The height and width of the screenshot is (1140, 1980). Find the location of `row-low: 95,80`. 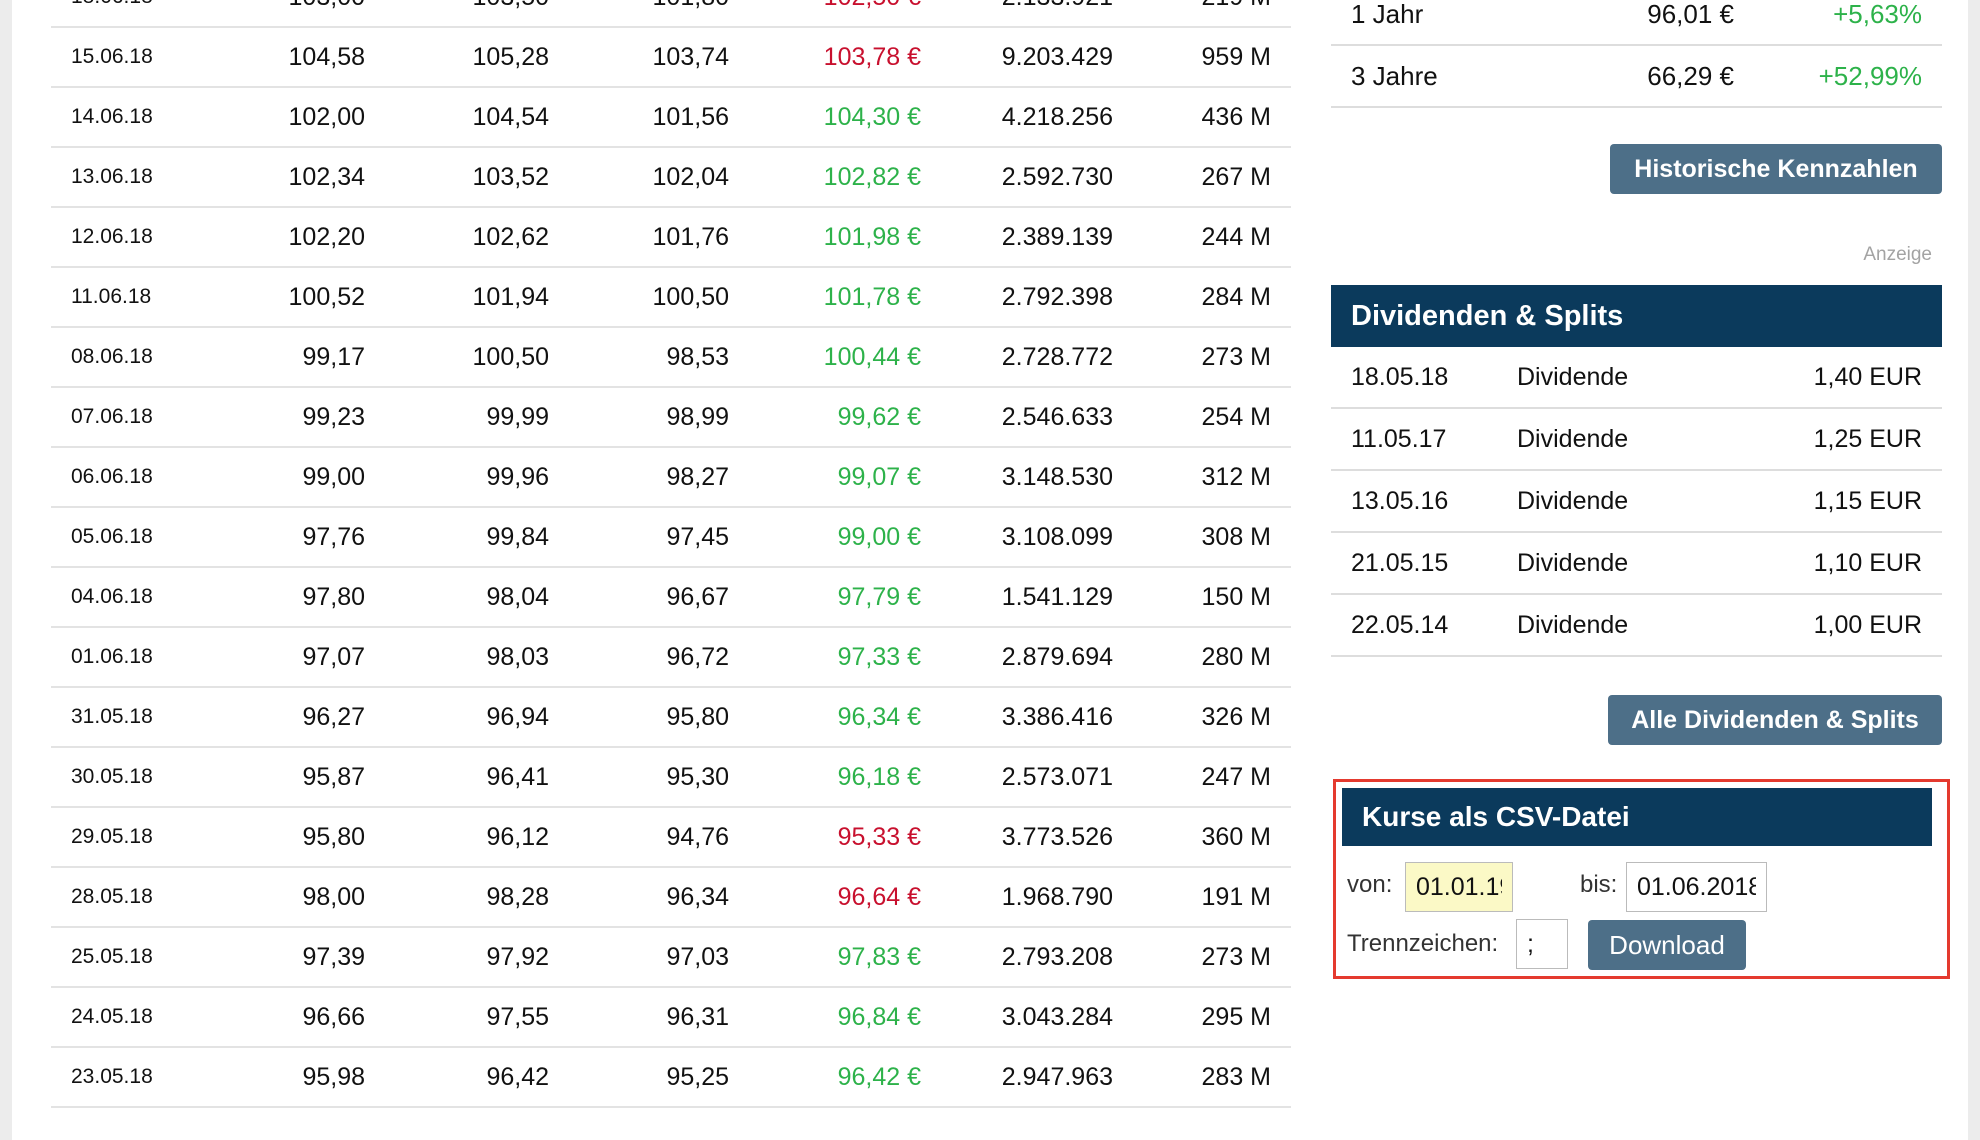

row-low: 95,80 is located at coordinates (697, 717).